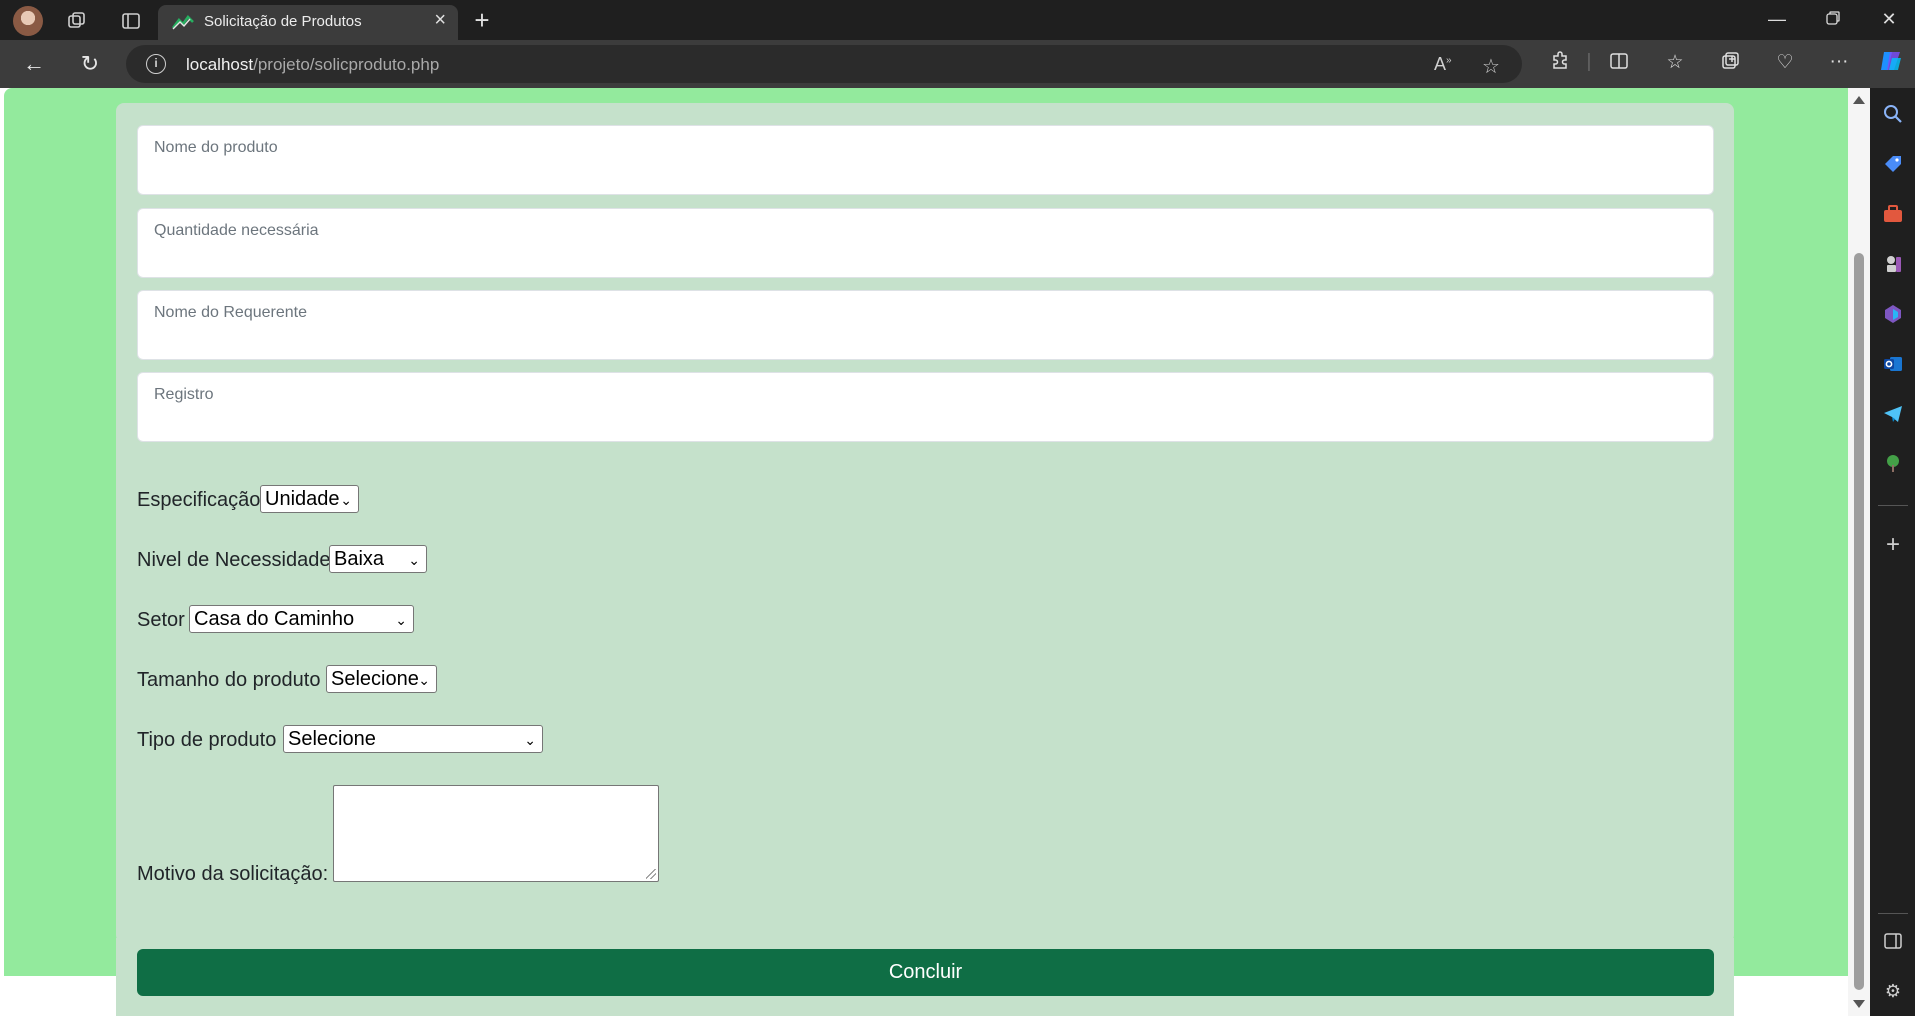 This screenshot has width=1915, height=1016. I want to click on nivel-select: Baixa ⌄, so click(378, 559).